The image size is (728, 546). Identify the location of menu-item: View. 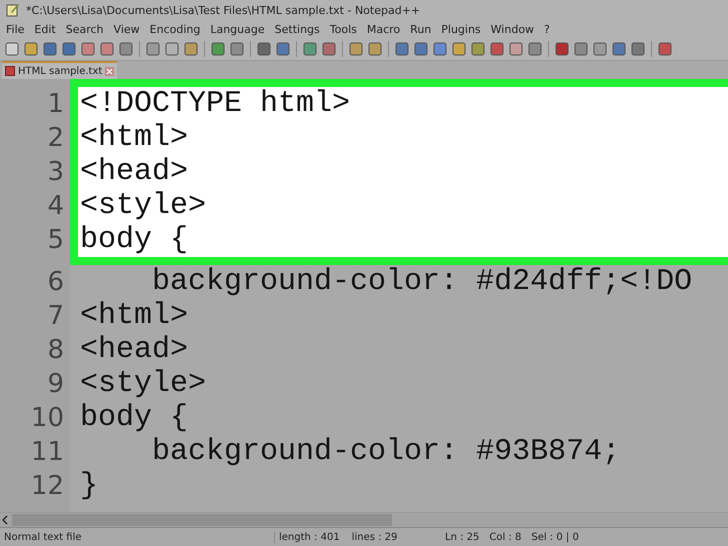
(127, 29).